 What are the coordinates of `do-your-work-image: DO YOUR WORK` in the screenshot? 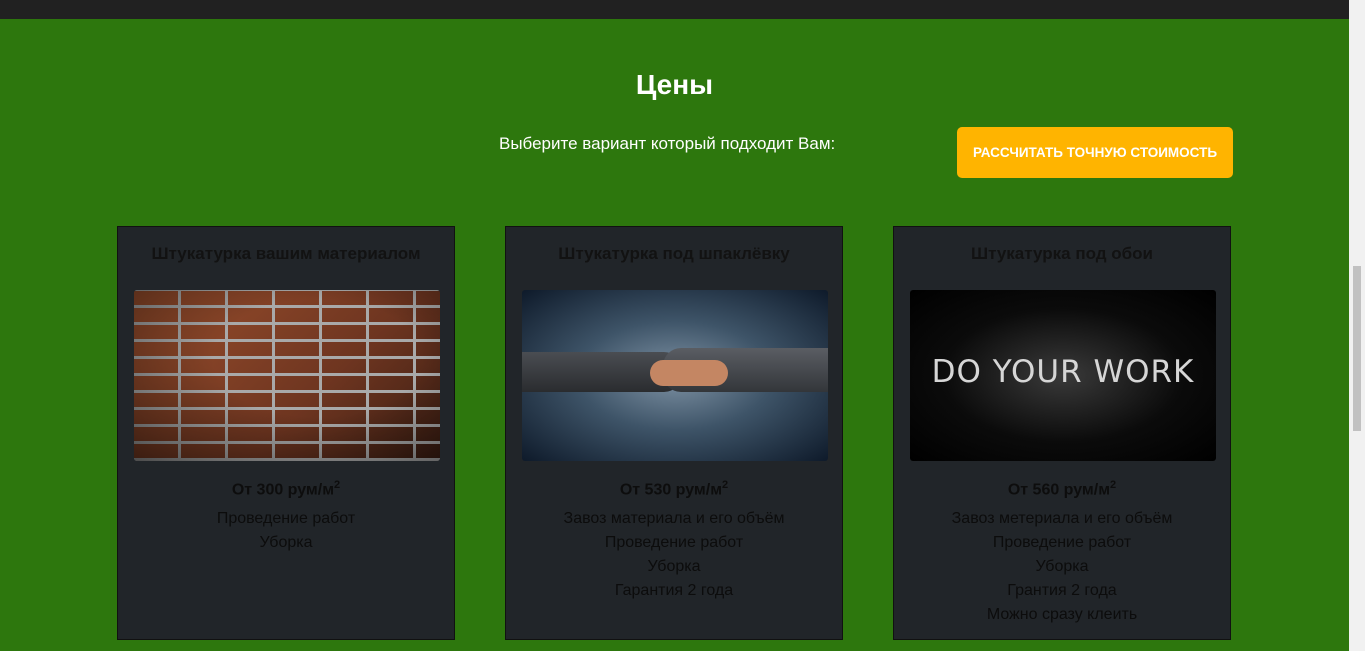 It's located at (1063, 375).